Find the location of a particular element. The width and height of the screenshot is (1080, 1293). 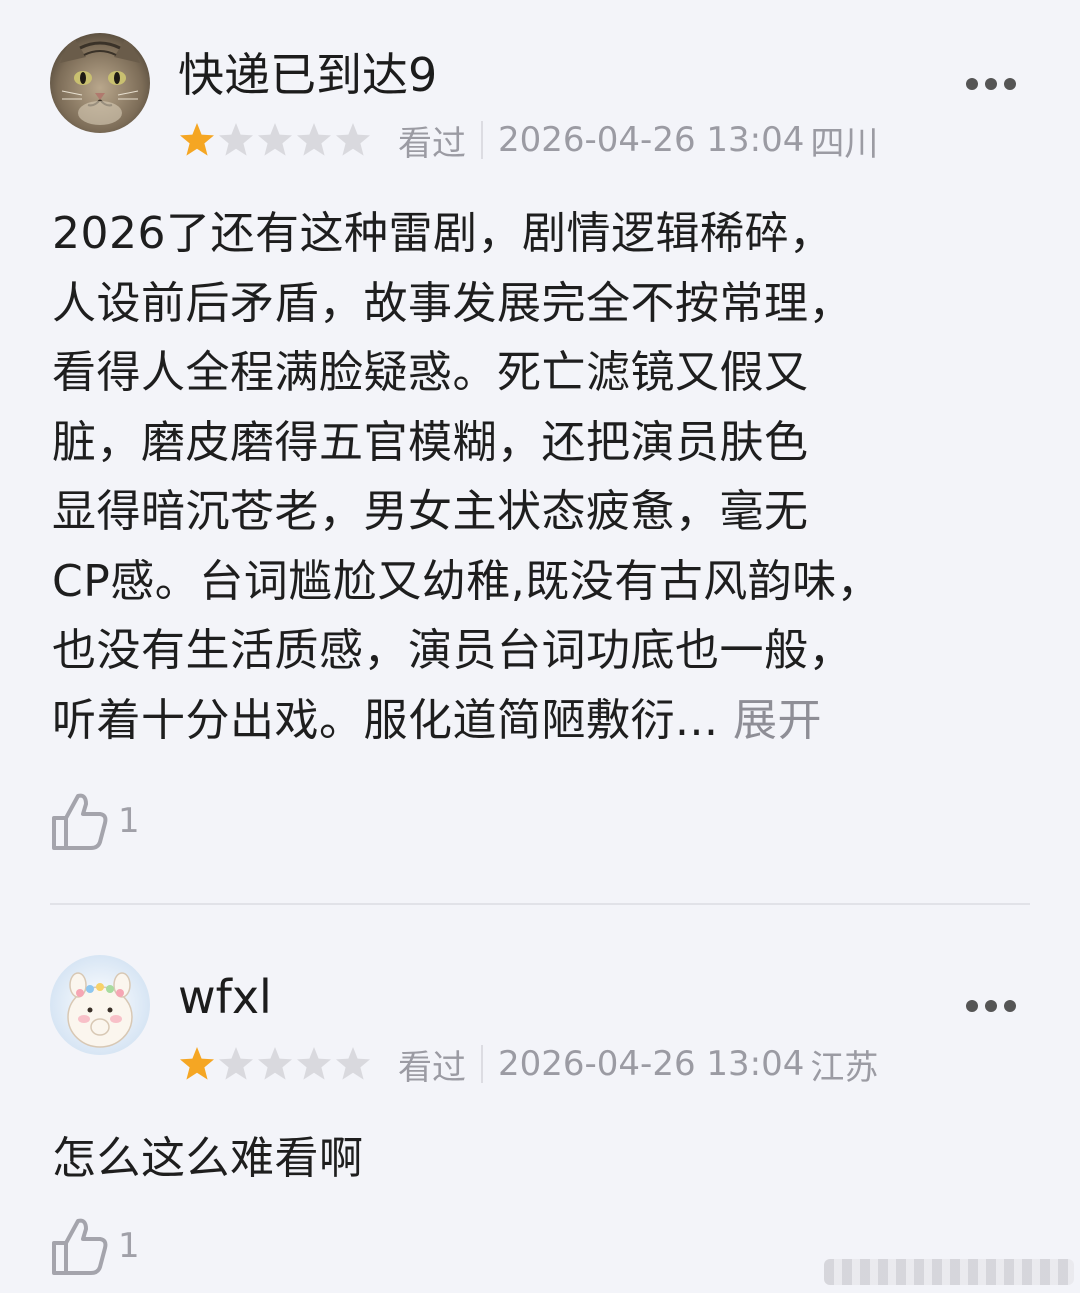

review-location: 四川 is located at coordinates (844, 143).